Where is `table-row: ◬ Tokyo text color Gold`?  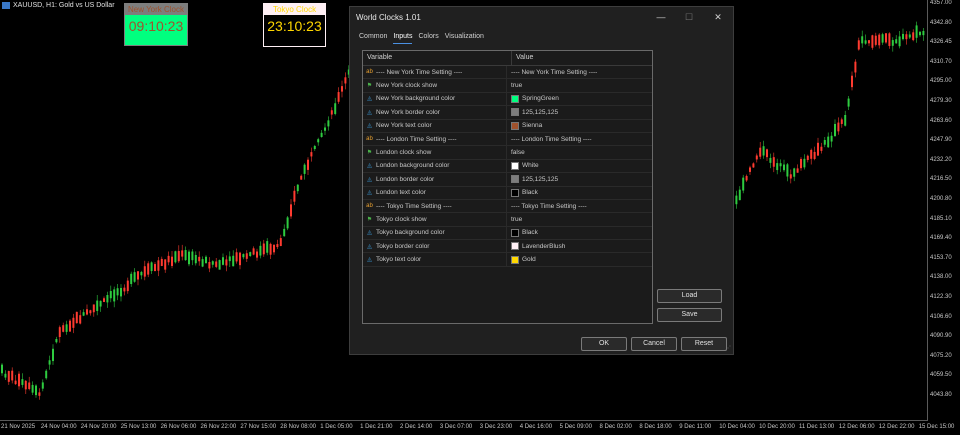
table-row: ◬ Tokyo text color Gold is located at coordinates (507, 260).